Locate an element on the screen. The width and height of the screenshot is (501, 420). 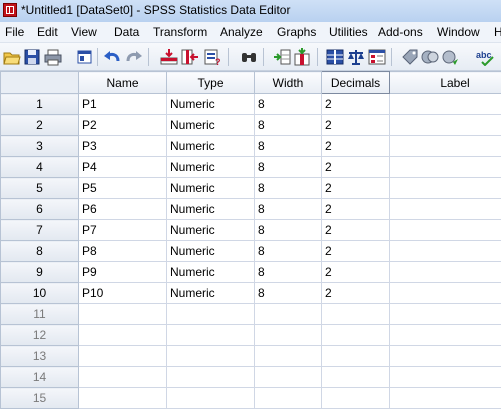
open-icon is located at coordinates (12, 57).